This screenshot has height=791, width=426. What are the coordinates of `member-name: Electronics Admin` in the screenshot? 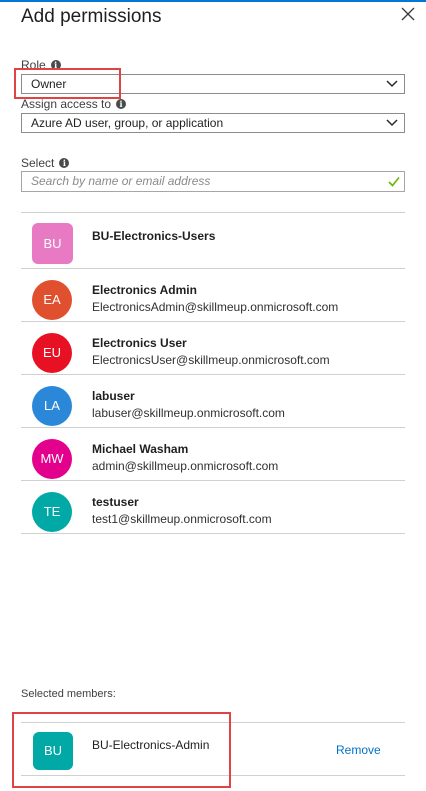 It's located at (144, 290).